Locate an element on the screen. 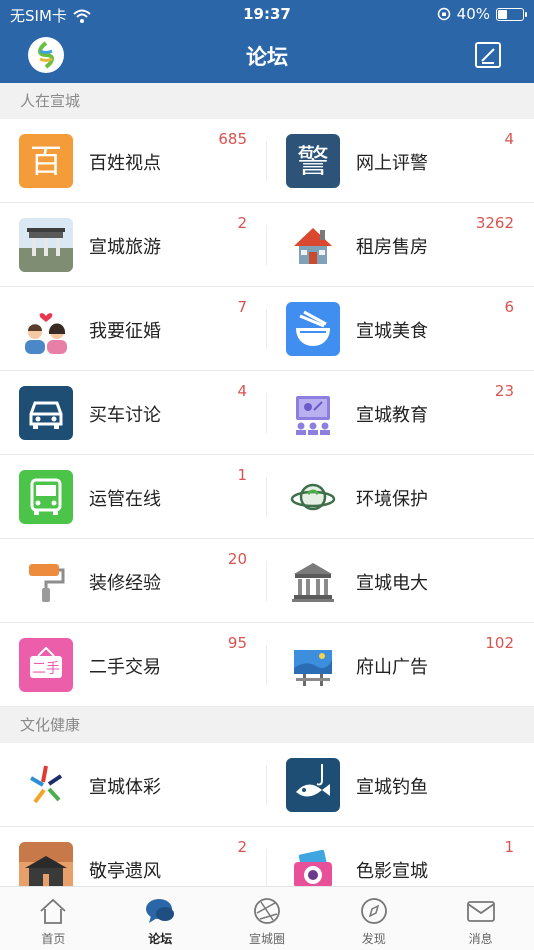 This screenshot has height=950, width=534. tab-label: 首页 is located at coordinates (53, 939).